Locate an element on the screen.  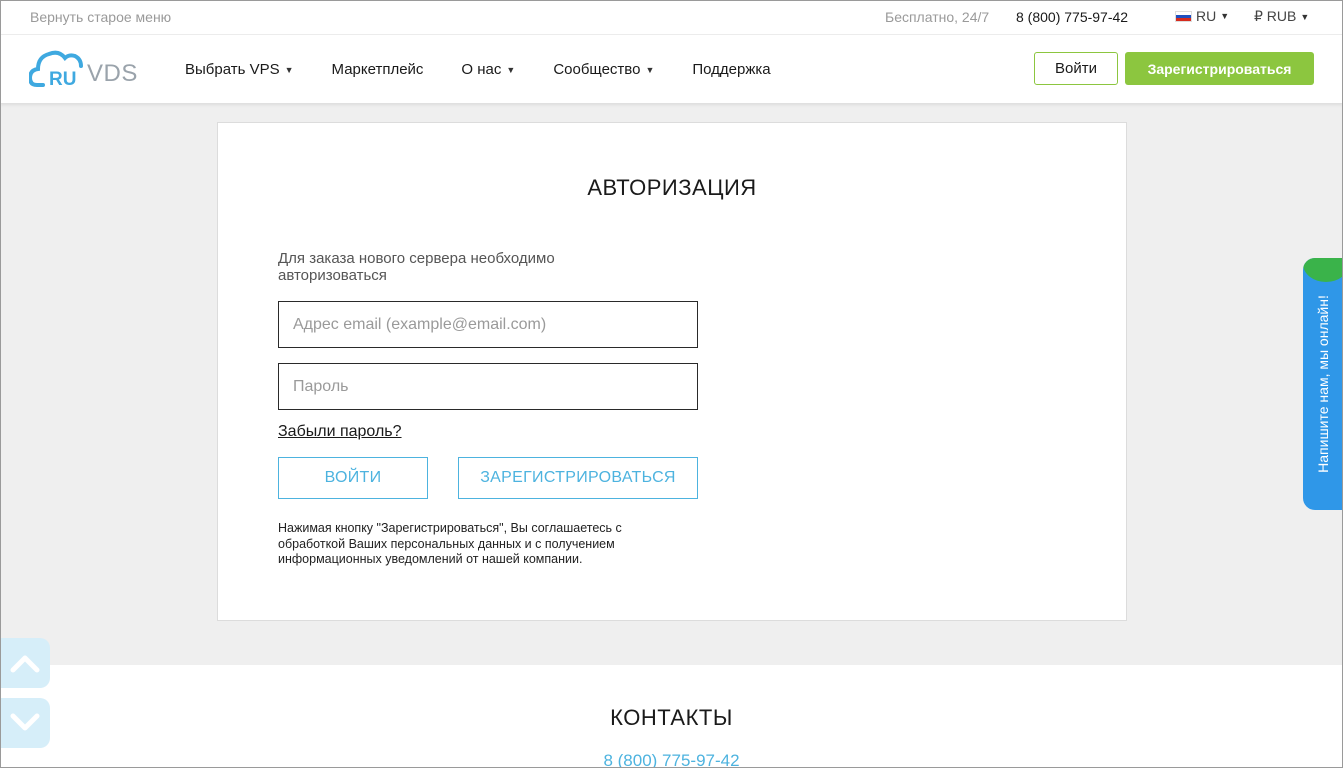
register-button: ЗАРЕГИСТРИРОВАТЬСЯ is located at coordinates (578, 478).